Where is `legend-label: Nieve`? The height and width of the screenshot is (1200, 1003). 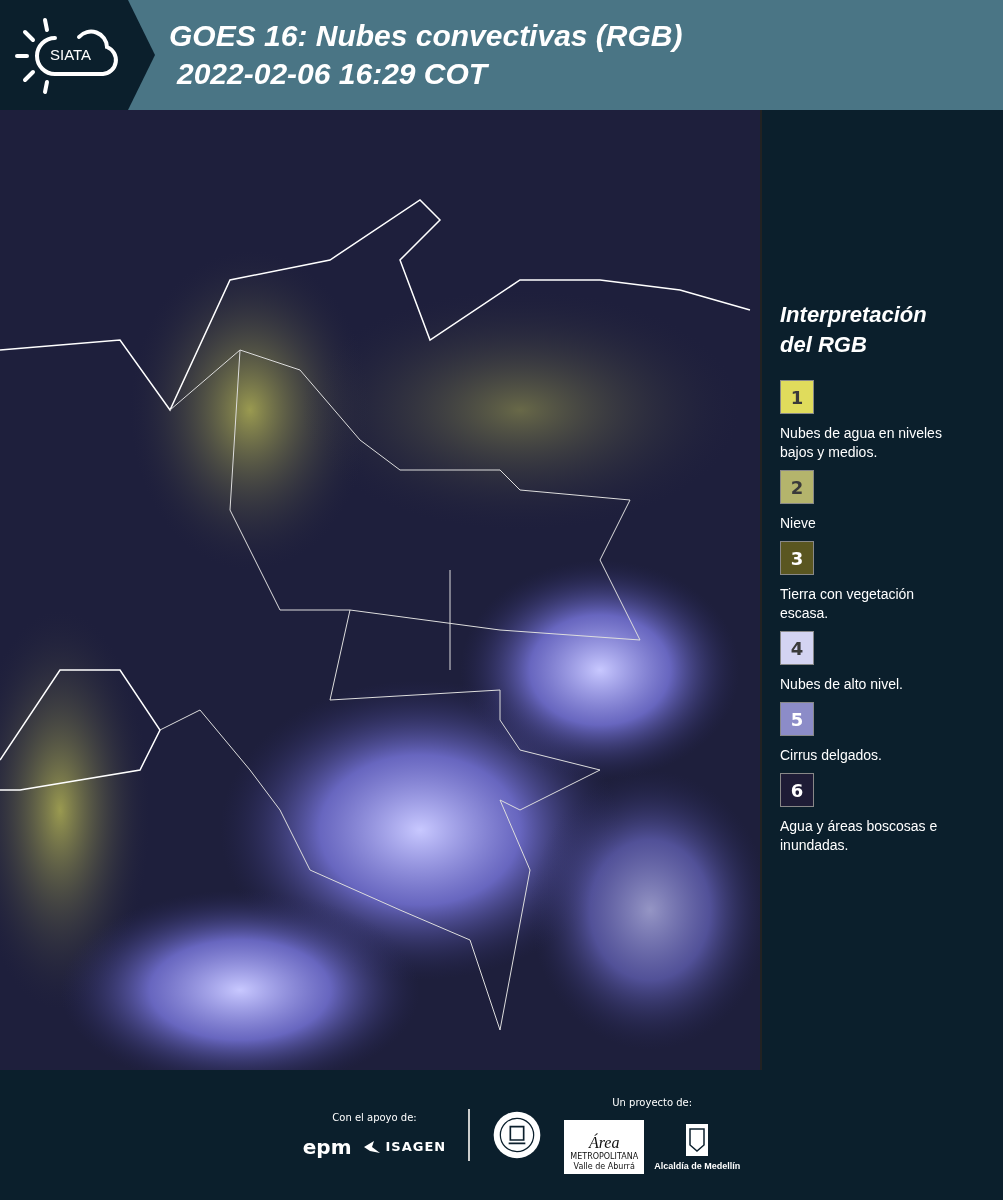
legend-label: Nieve is located at coordinates (798, 523).